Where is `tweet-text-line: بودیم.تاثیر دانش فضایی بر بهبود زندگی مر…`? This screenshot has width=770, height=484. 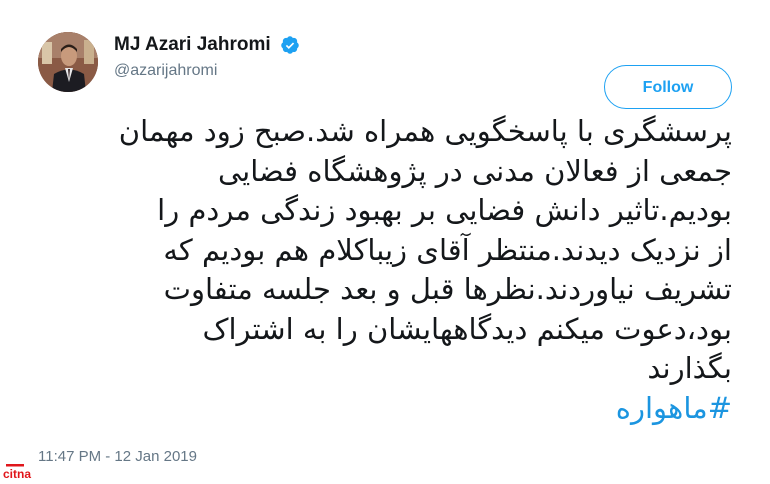 tweet-text-line: بودیم.تاثیر دانش فضایی بر بهبود زندگی مر… is located at coordinates (444, 210).